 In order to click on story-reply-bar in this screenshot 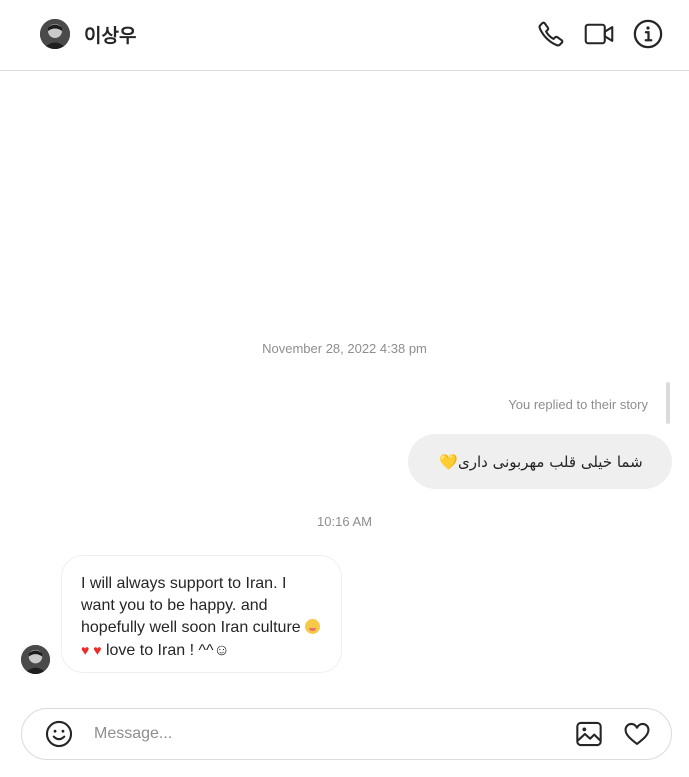, I will do `click(668, 403)`.